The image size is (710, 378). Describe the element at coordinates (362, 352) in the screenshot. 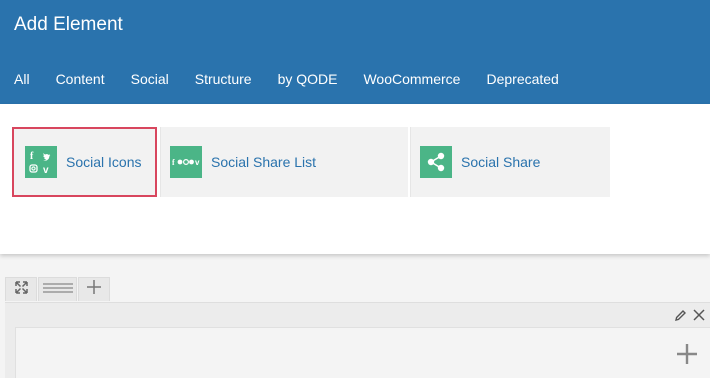

I see `column-area` at that location.